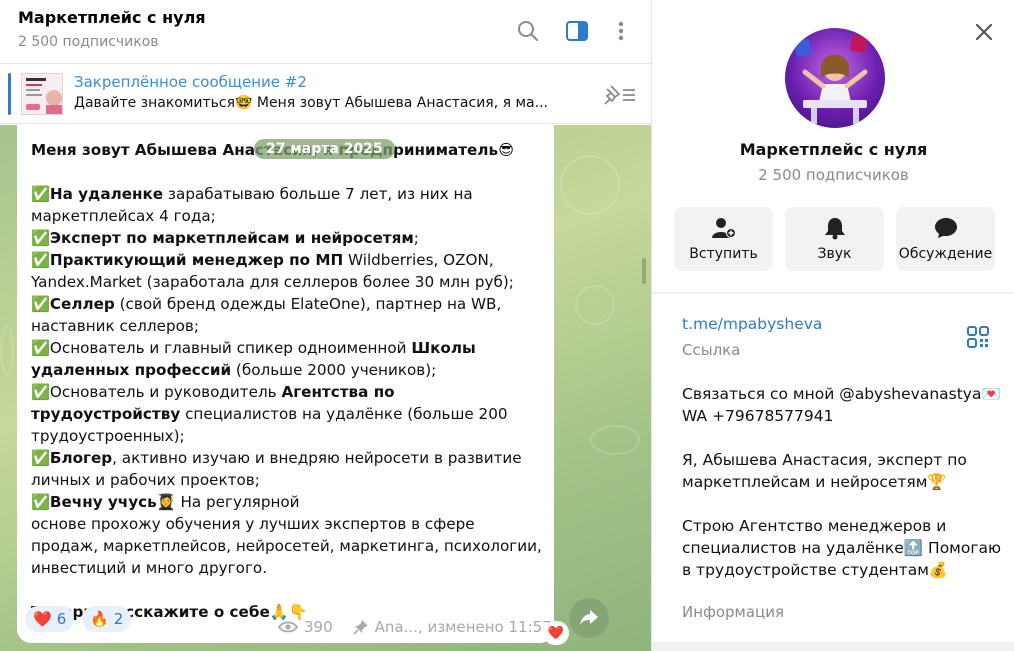 This screenshot has width=1014, height=651. What do you see at coordinates (112, 17) in the screenshot?
I see `channel-title: Маркетплейс с нуля` at bounding box center [112, 17].